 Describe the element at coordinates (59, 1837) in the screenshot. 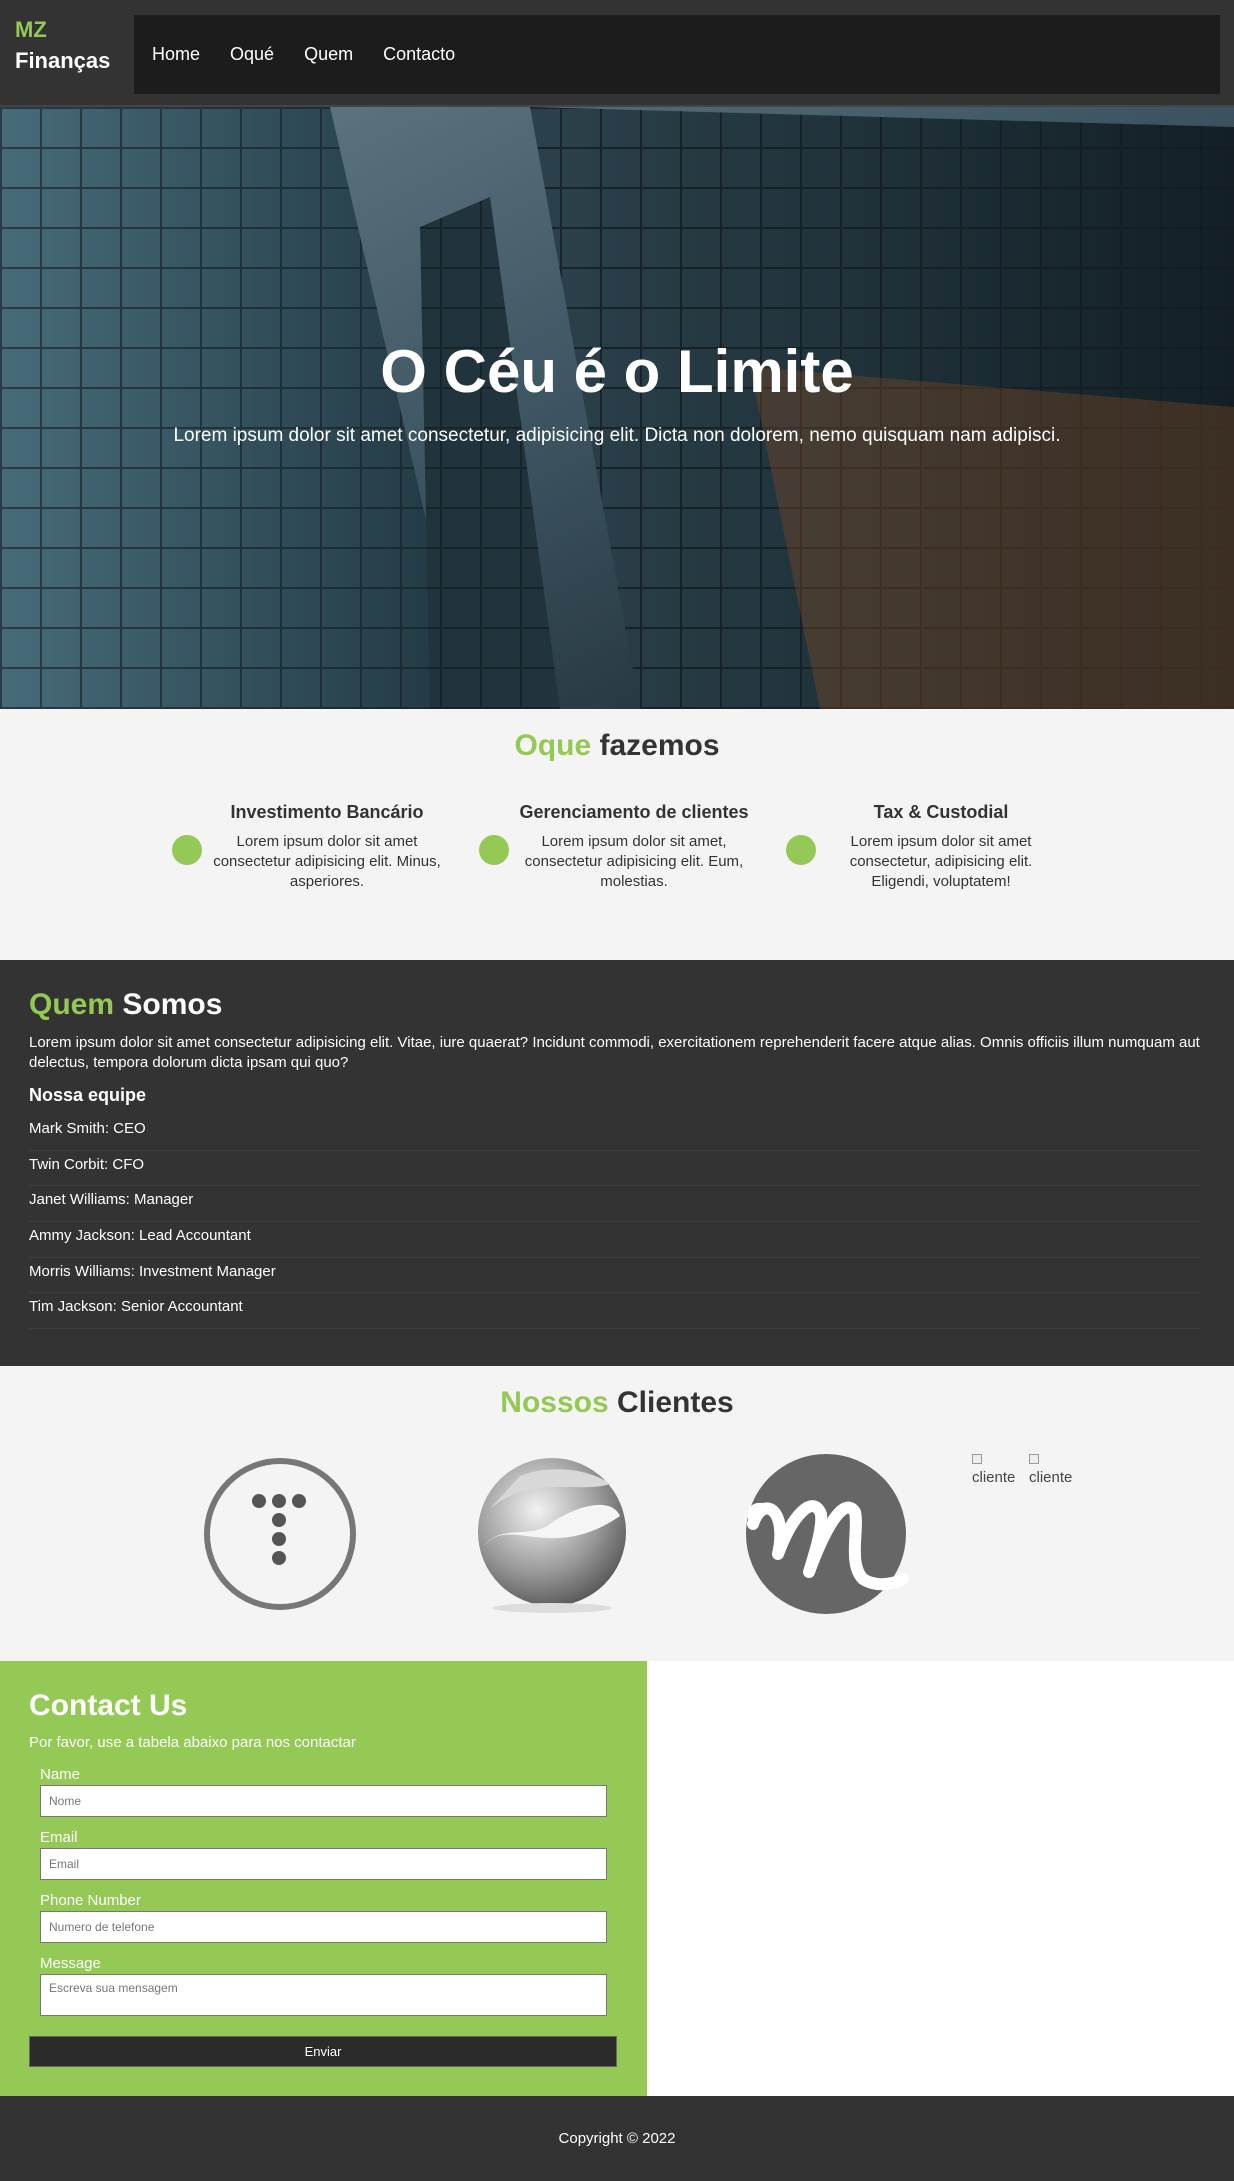

I see `email-label: Email` at that location.